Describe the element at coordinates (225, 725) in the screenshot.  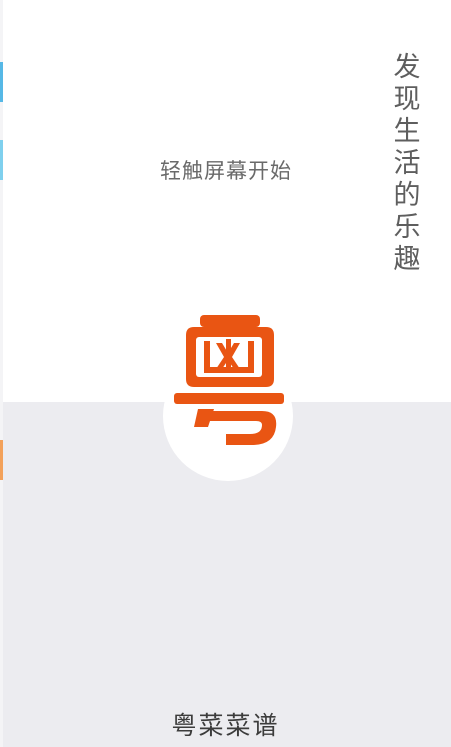
I see `app-name: 粤菜菜谱` at that location.